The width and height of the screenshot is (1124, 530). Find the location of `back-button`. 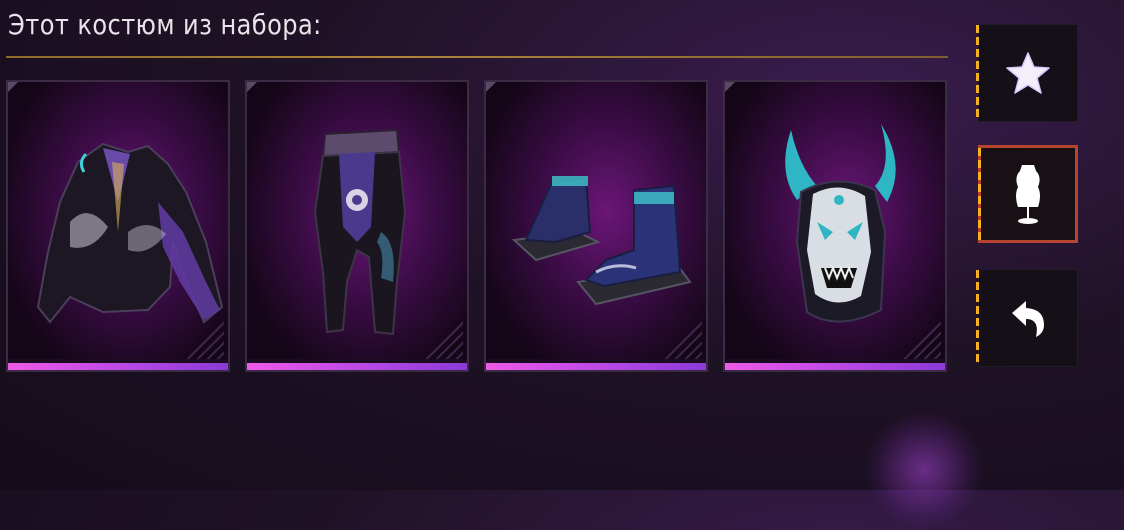

back-button is located at coordinates (1027, 318).